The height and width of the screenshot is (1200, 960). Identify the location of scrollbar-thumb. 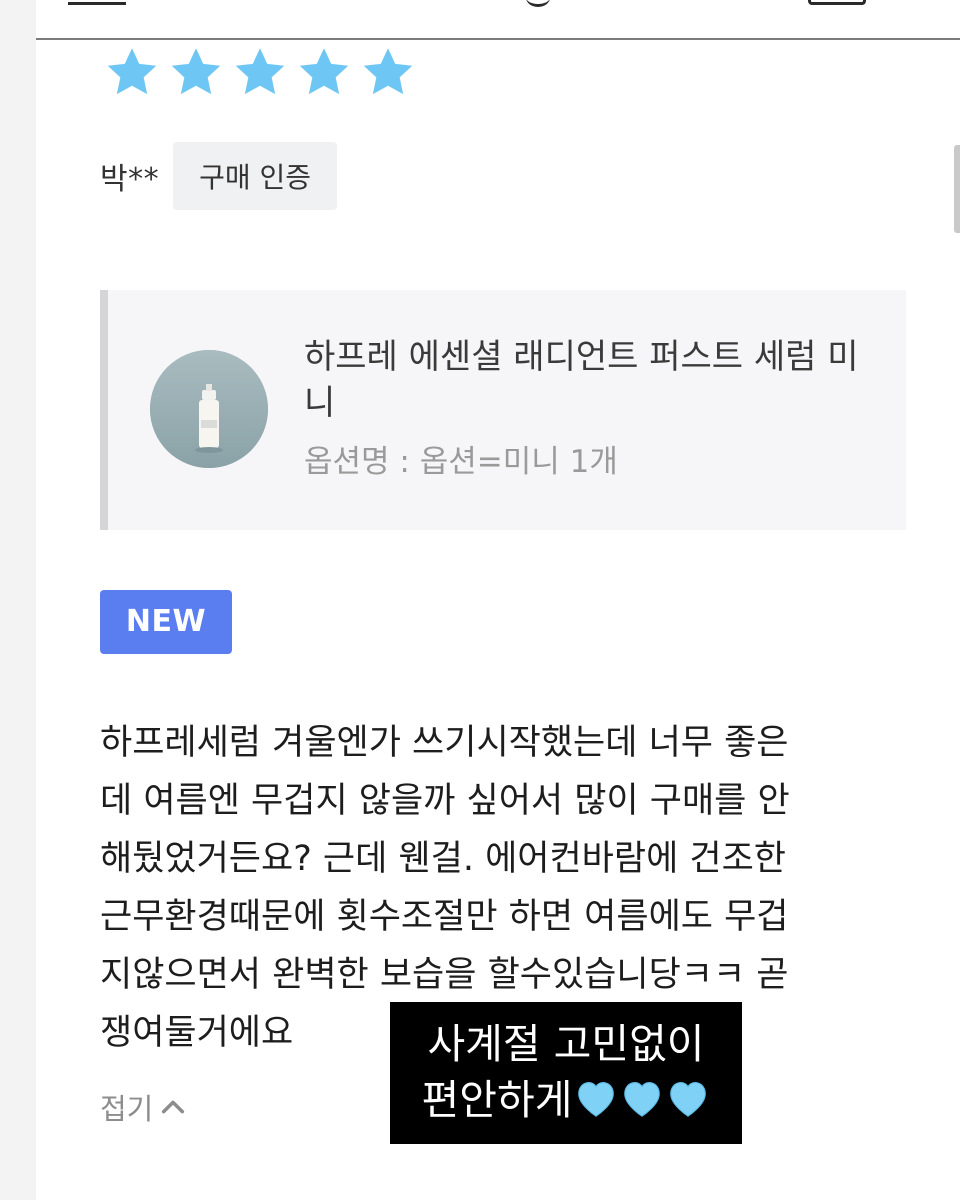
(957, 189).